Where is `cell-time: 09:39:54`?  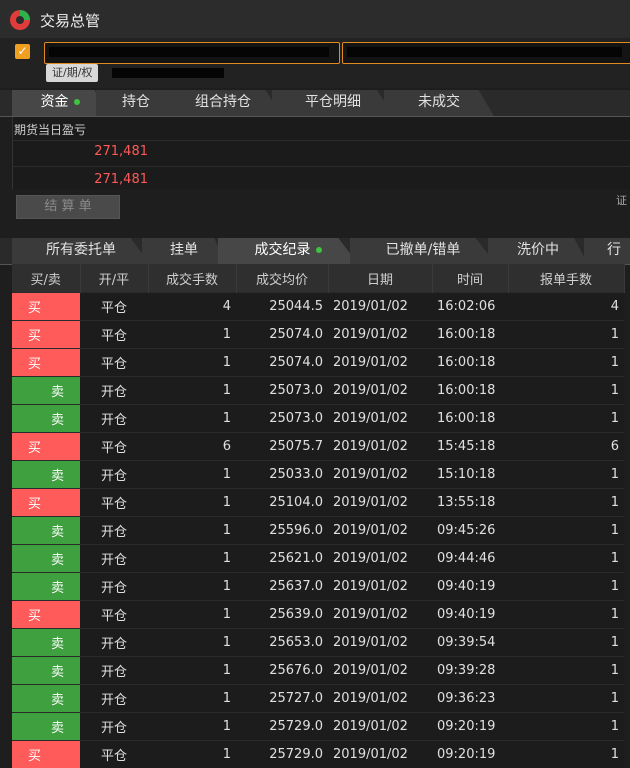
cell-time: 09:39:54 is located at coordinates (470, 643).